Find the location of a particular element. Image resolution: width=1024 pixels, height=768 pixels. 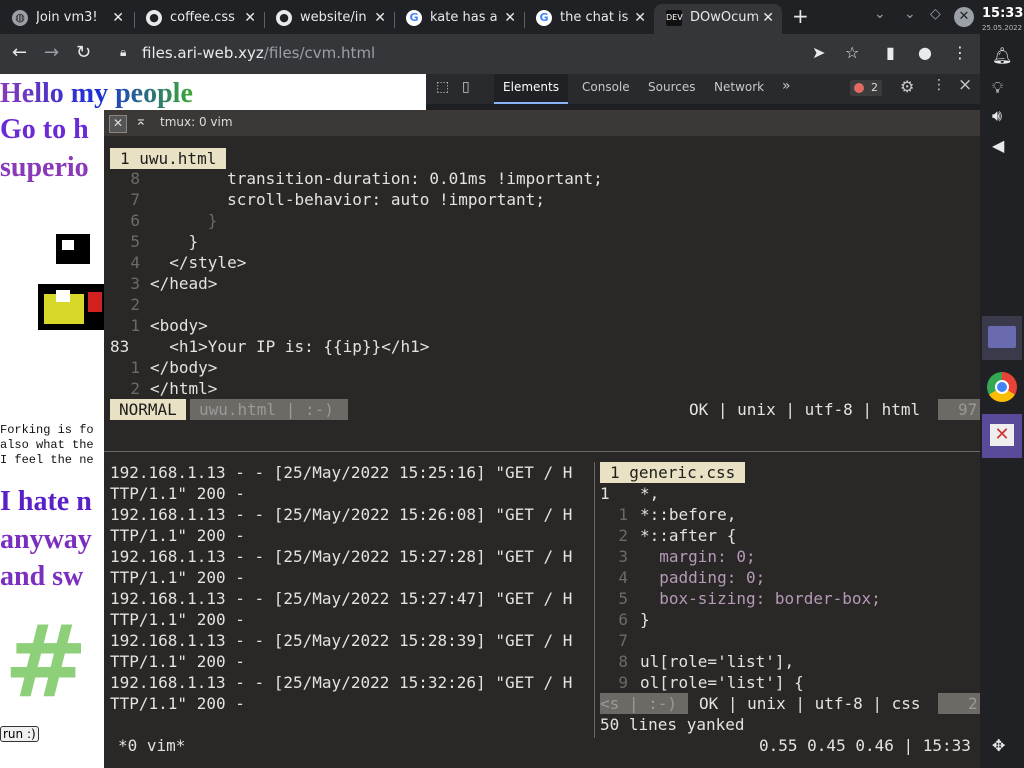

tab-search-icon: ⌄ is located at coordinates (880, 14).